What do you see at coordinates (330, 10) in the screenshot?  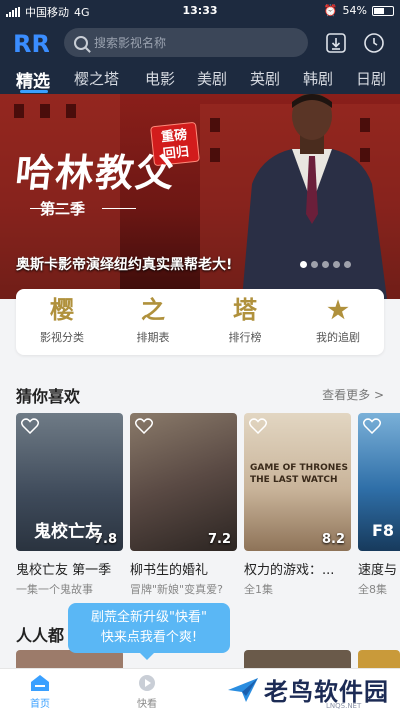 I see `alarm-icon: ⏰` at bounding box center [330, 10].